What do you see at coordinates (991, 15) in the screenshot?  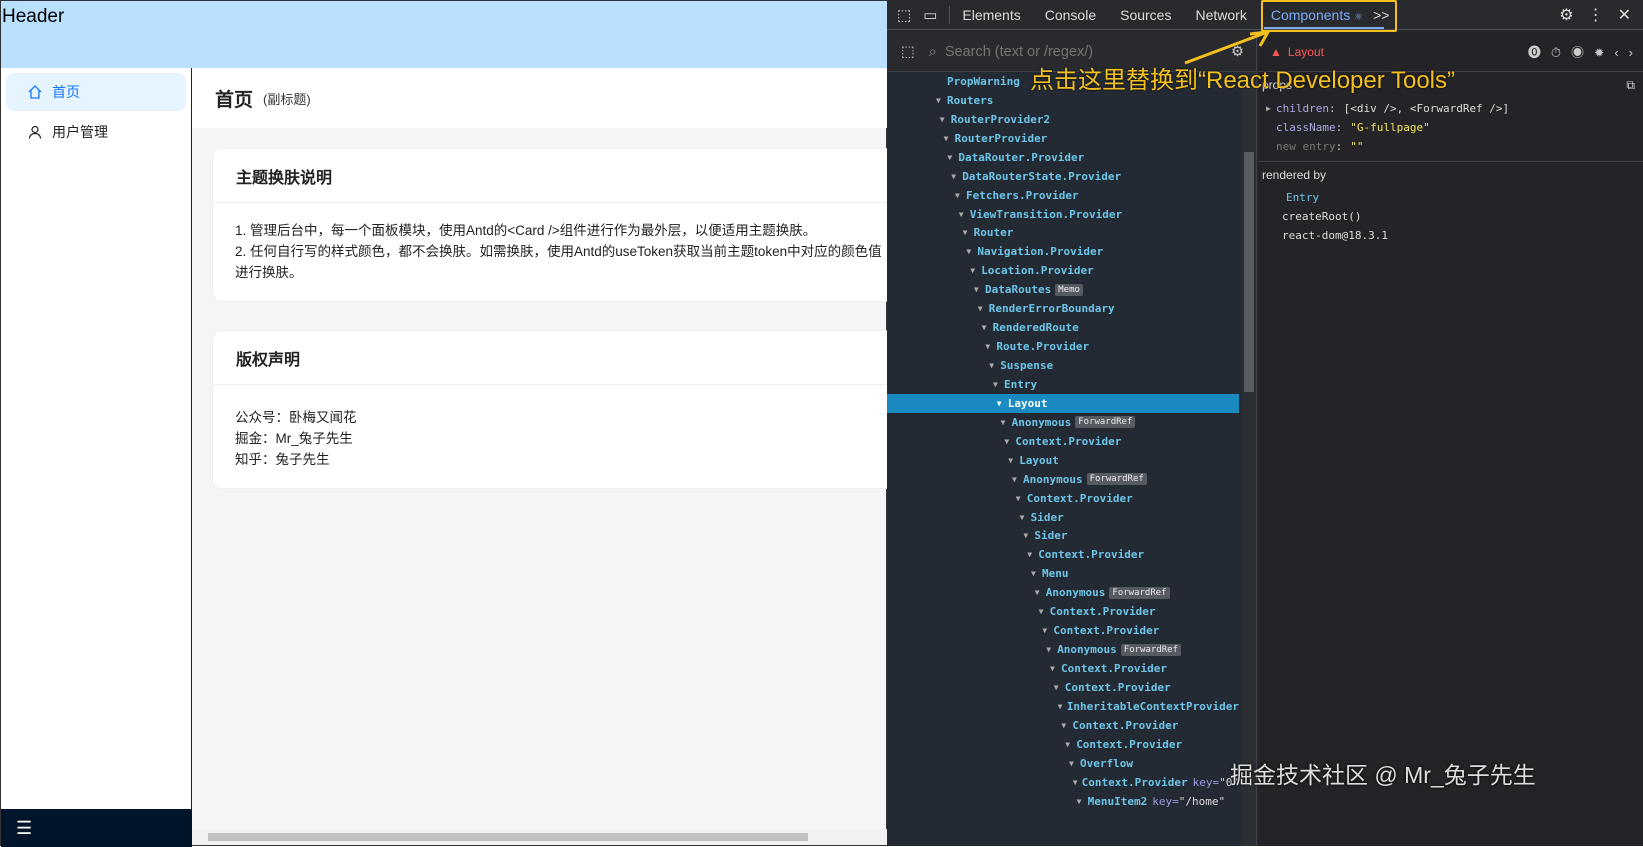 I see `tab-elements: Elements` at bounding box center [991, 15].